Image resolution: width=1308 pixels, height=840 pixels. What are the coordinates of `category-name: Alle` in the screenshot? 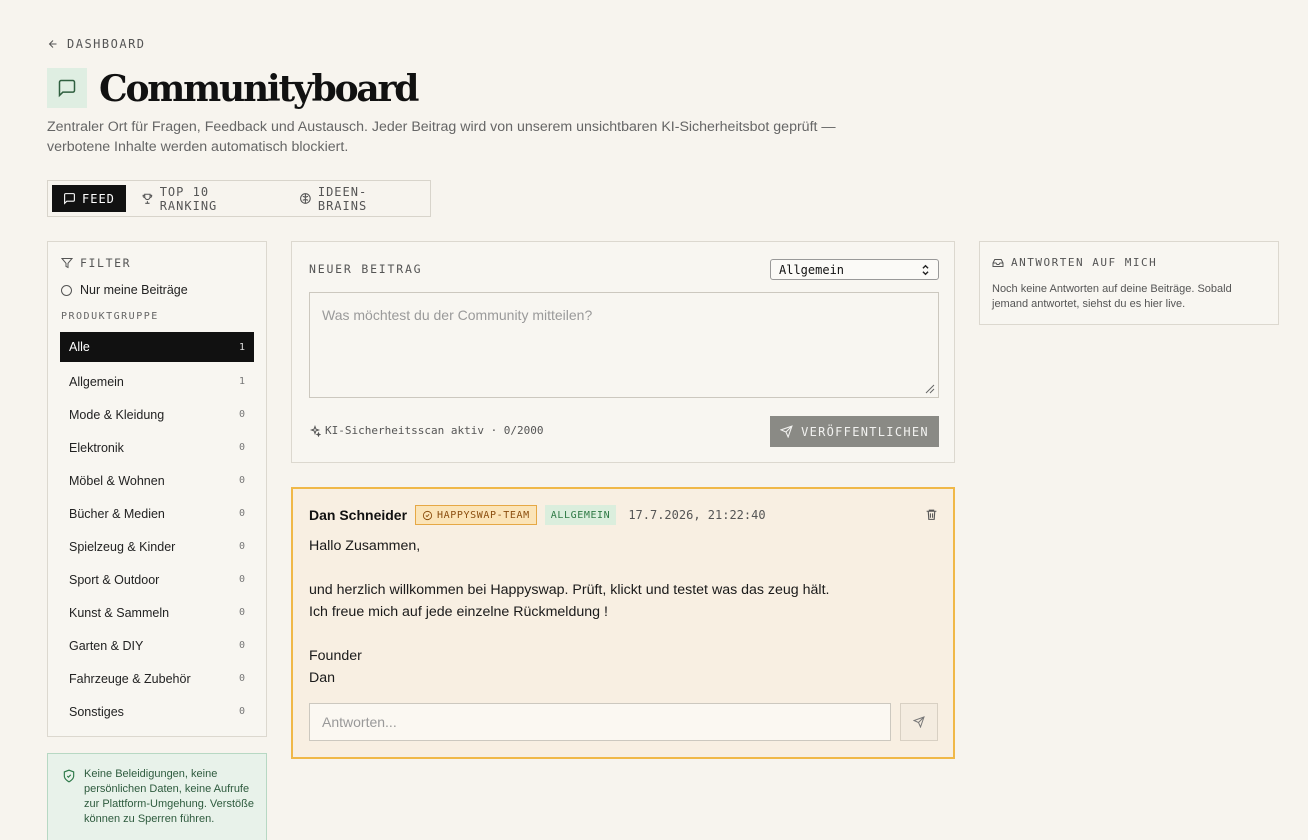 It's located at (79, 347).